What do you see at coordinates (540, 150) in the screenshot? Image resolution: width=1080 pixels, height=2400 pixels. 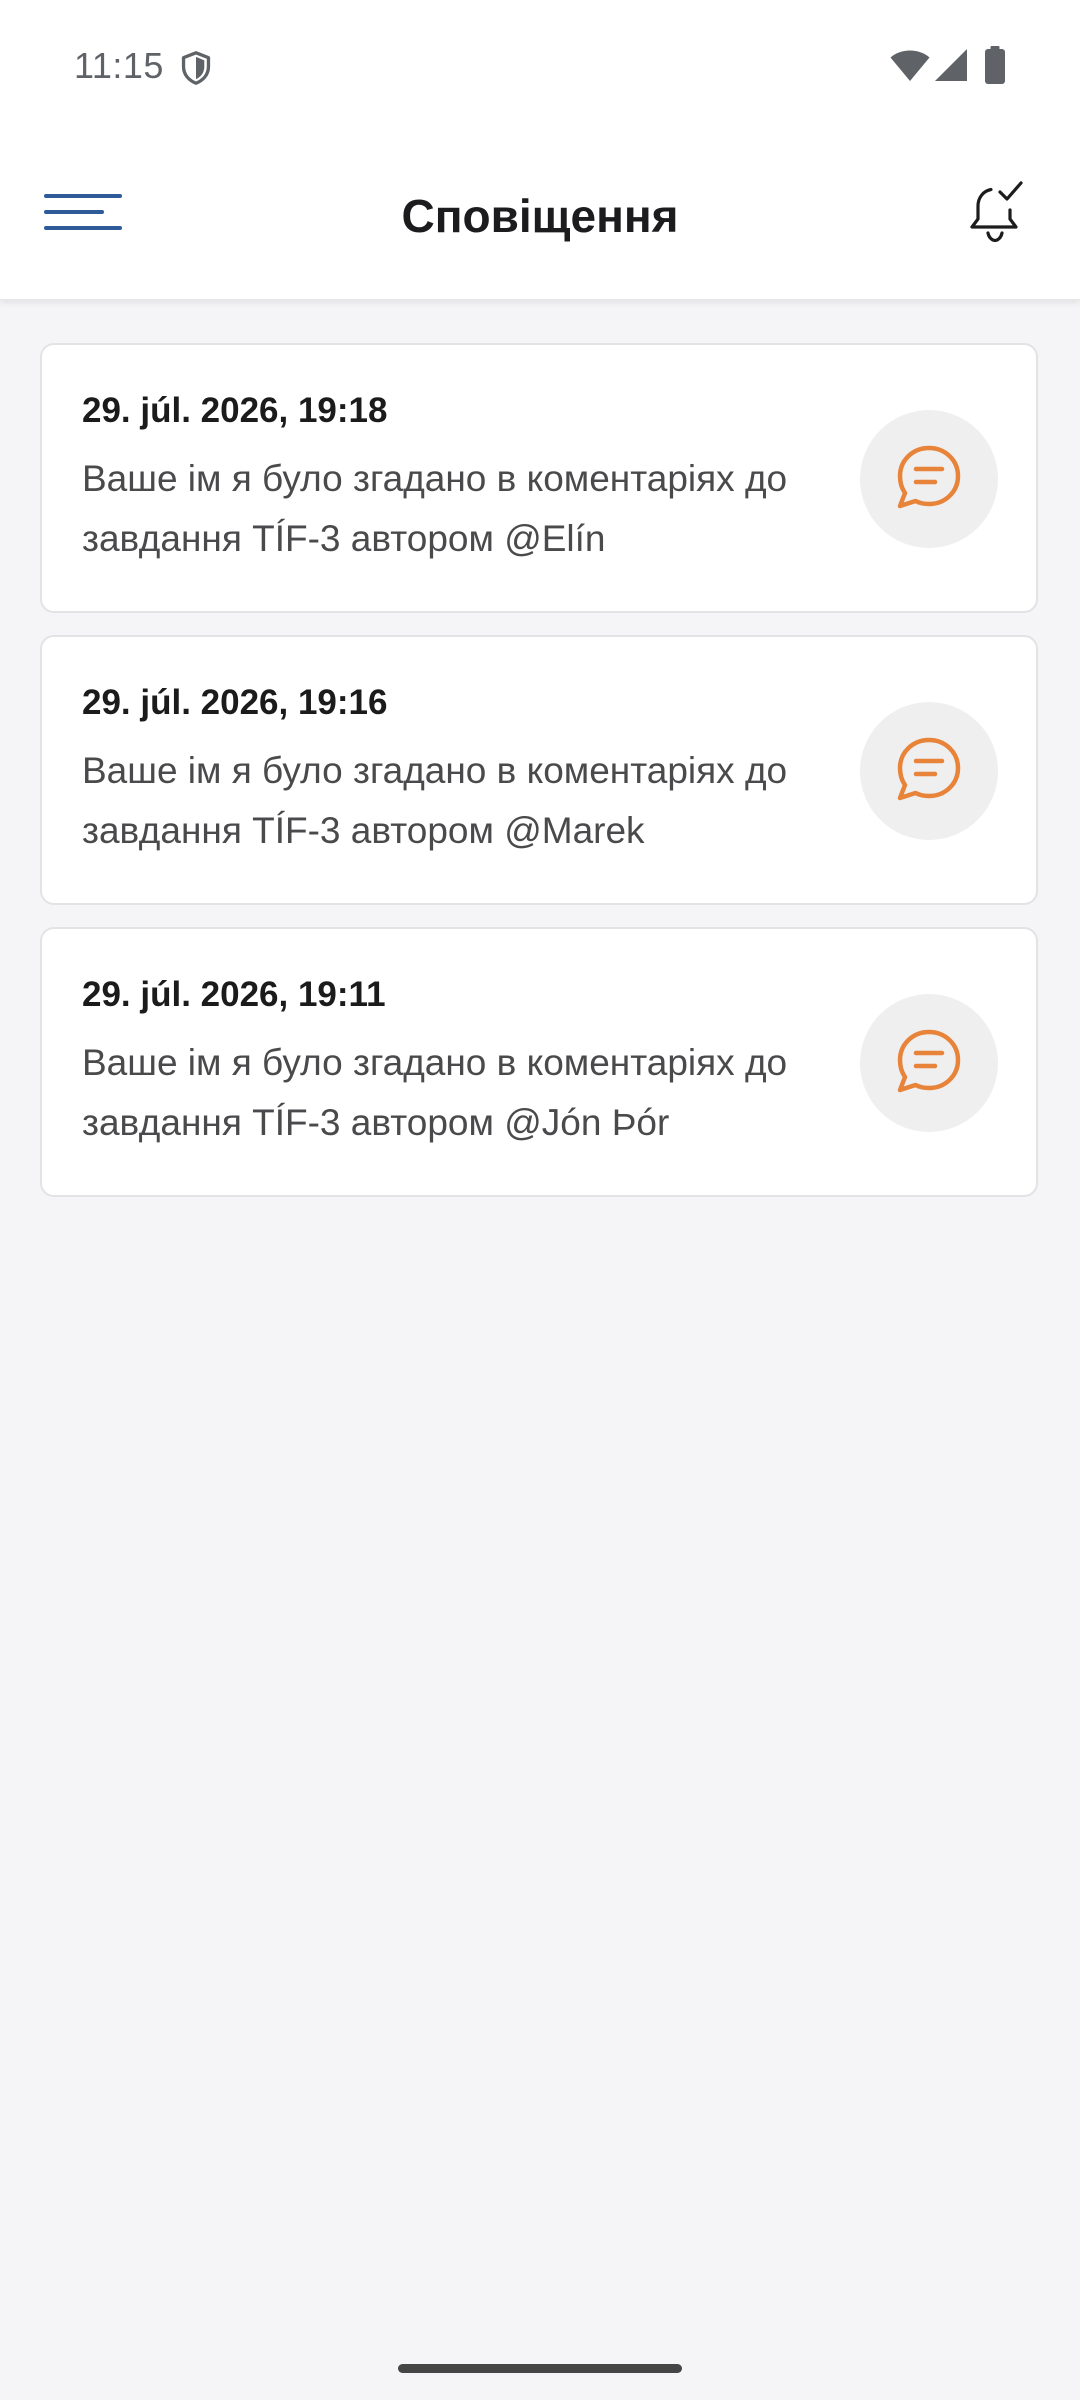 I see `top-area: 11:15 Сповіщення` at bounding box center [540, 150].